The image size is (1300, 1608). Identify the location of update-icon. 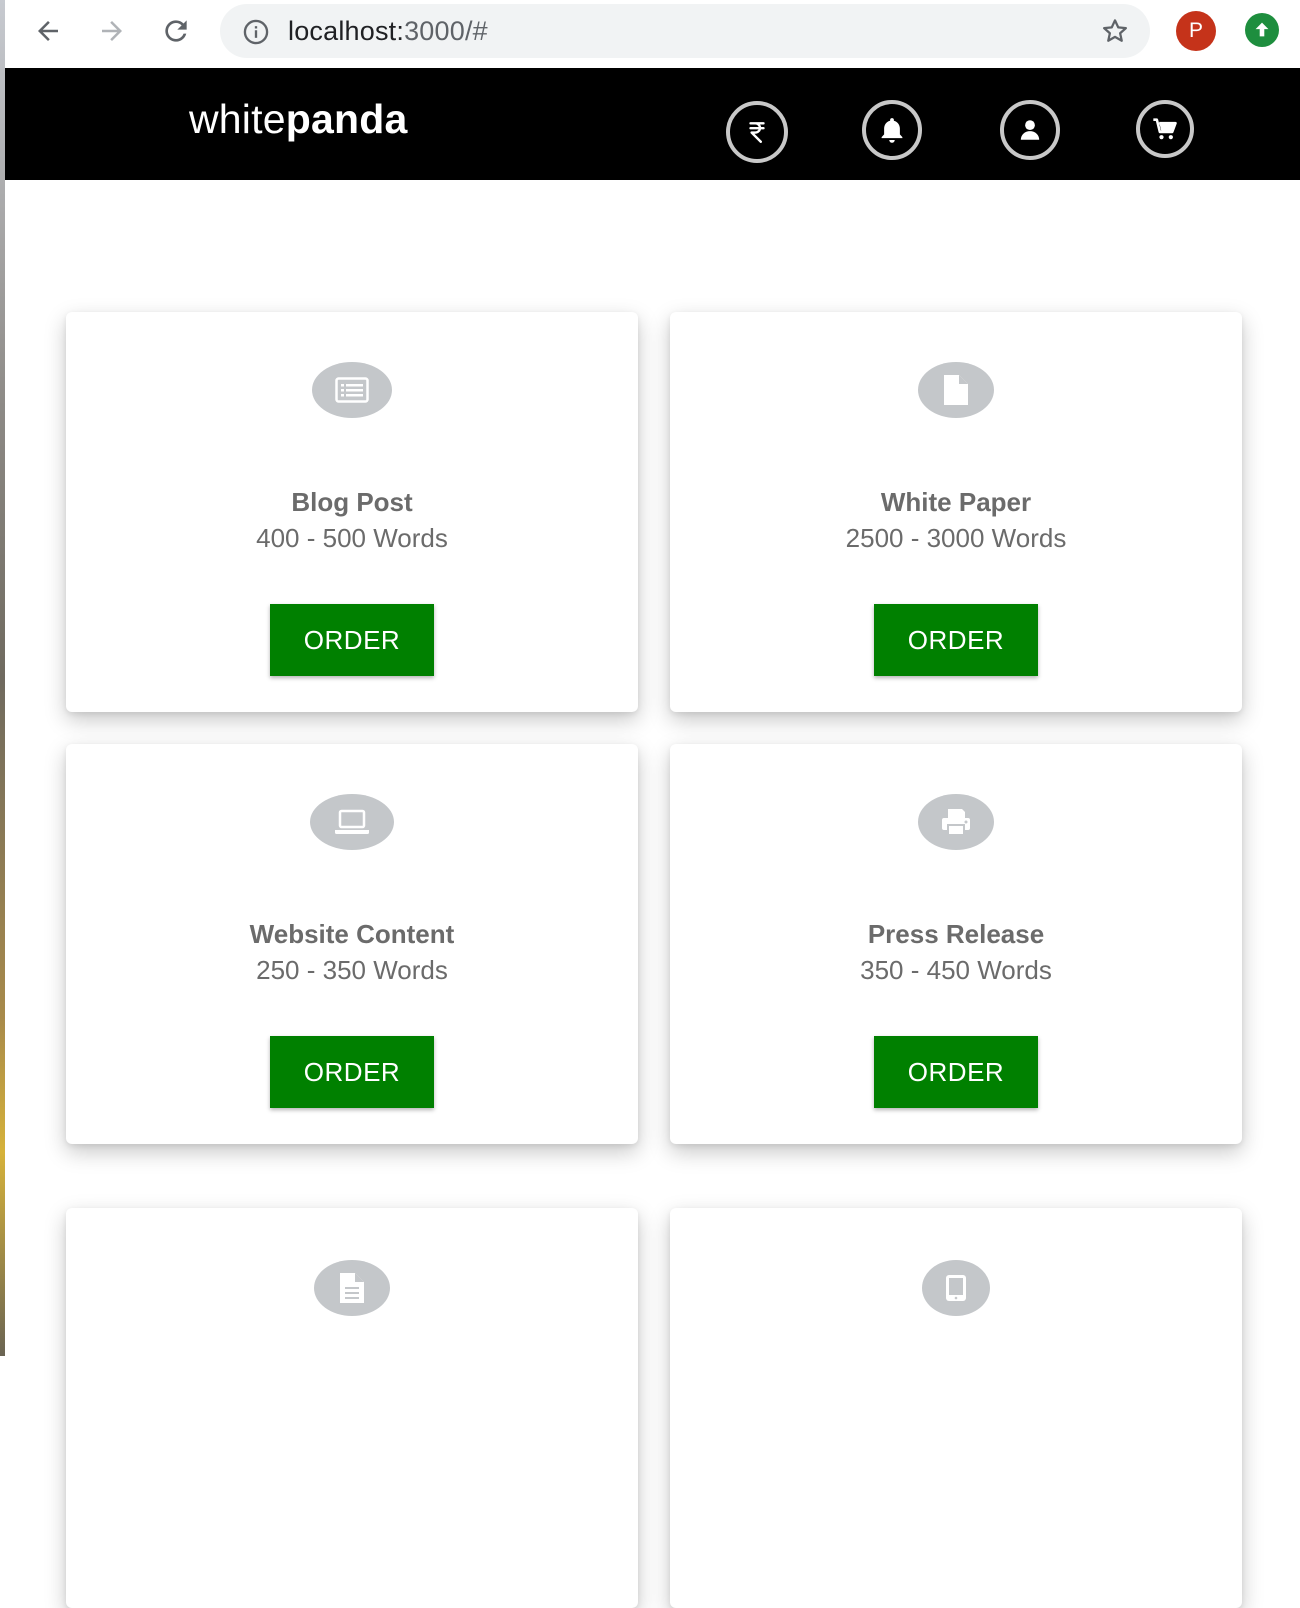
(1262, 30).